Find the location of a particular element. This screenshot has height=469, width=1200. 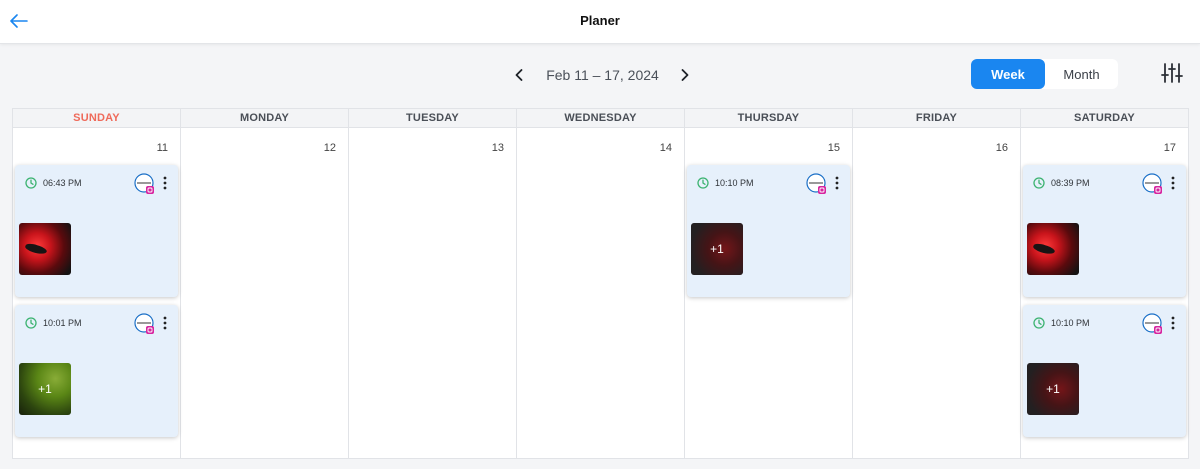

post-card: 06:43 PM is located at coordinates (96, 231).